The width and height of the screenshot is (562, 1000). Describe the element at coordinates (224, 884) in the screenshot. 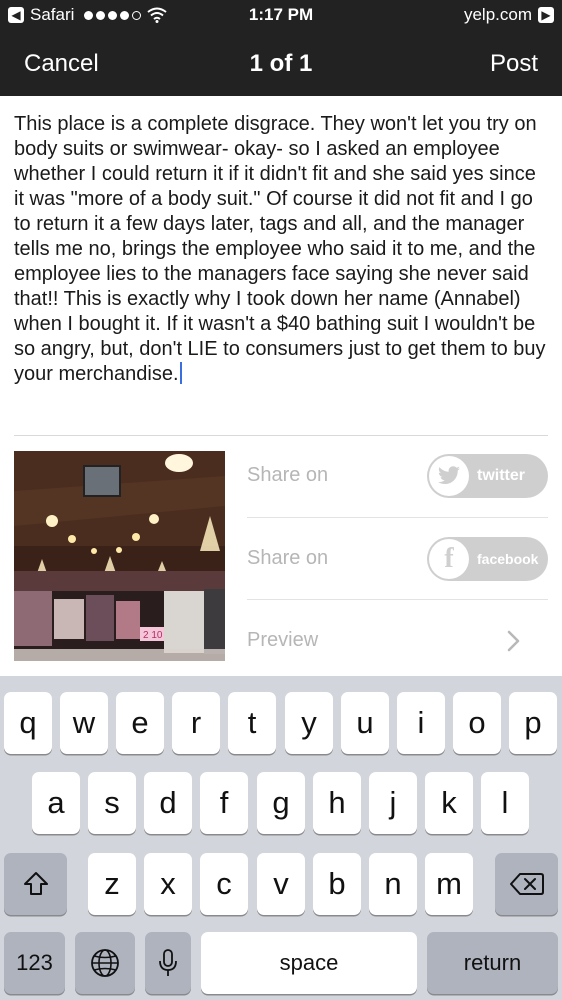

I see `key-c: c` at that location.